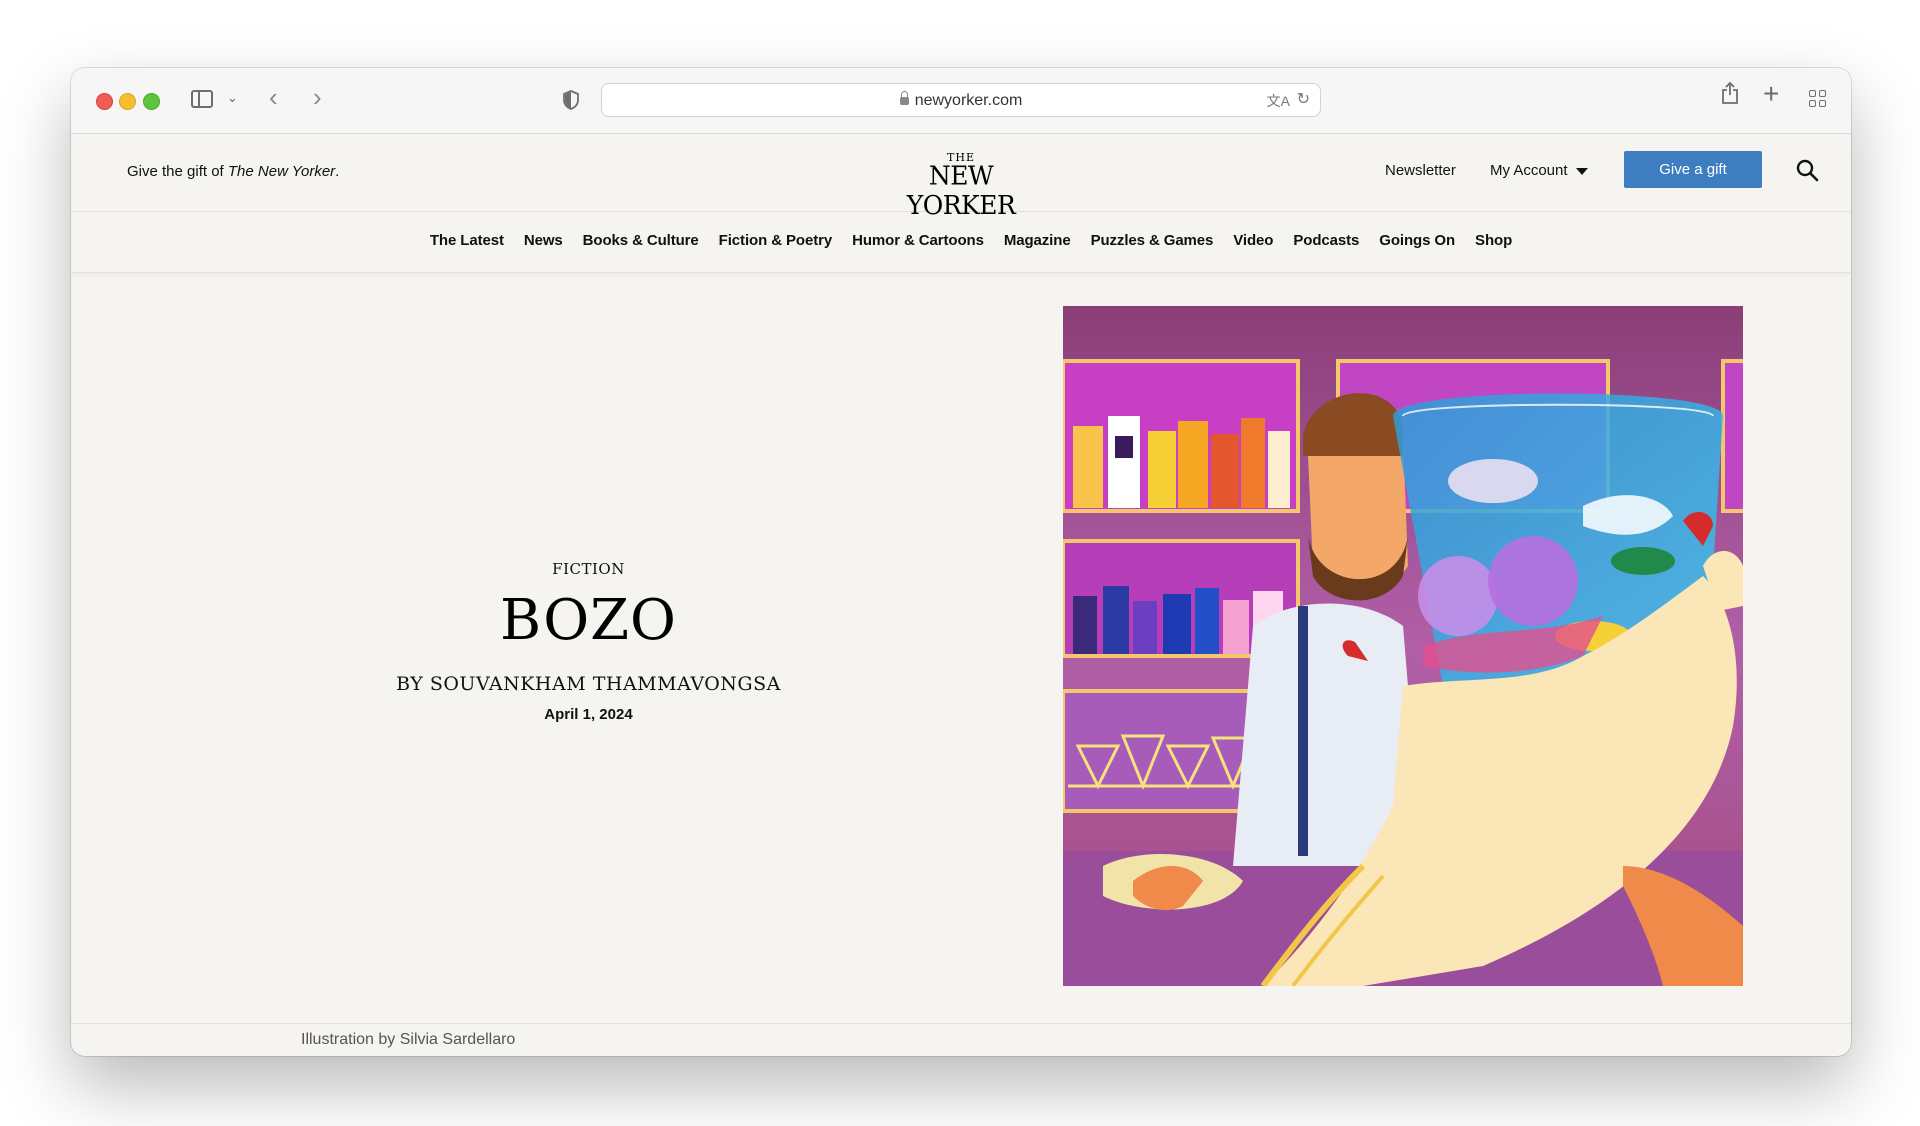 This screenshot has width=1920, height=1126. I want to click on minimize-window-button, so click(127, 101).